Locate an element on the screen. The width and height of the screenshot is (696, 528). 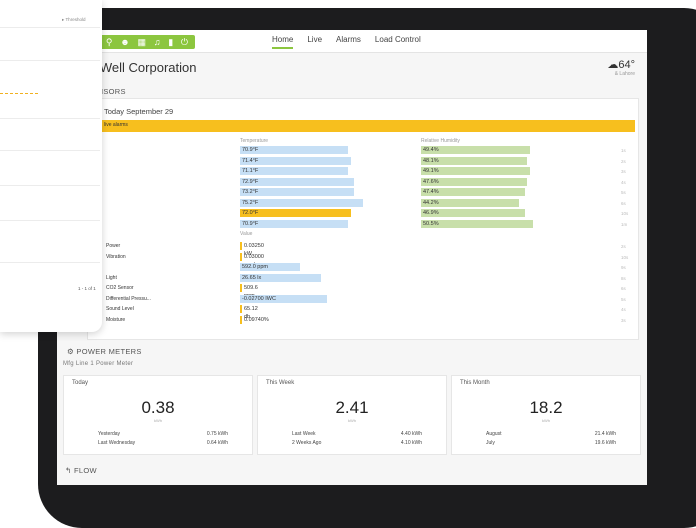
alarm-banner: live alarms is located at coordinates (361, 126).